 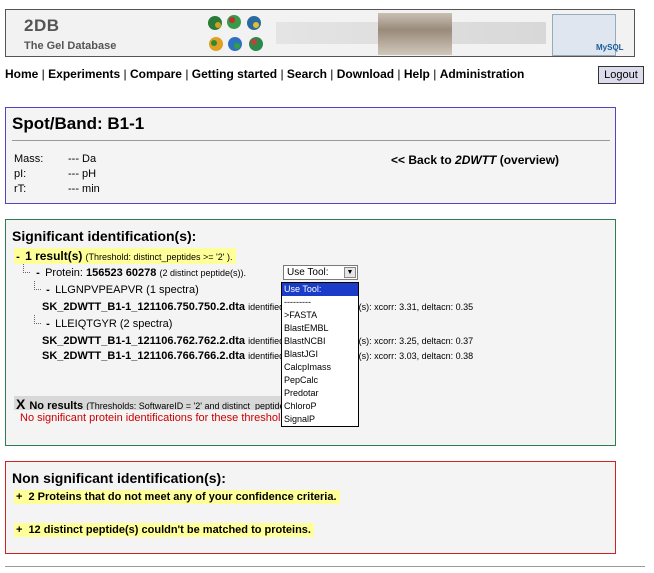 What do you see at coordinates (56, 405) in the screenshot?
I see `no-results-label: No results` at bounding box center [56, 405].